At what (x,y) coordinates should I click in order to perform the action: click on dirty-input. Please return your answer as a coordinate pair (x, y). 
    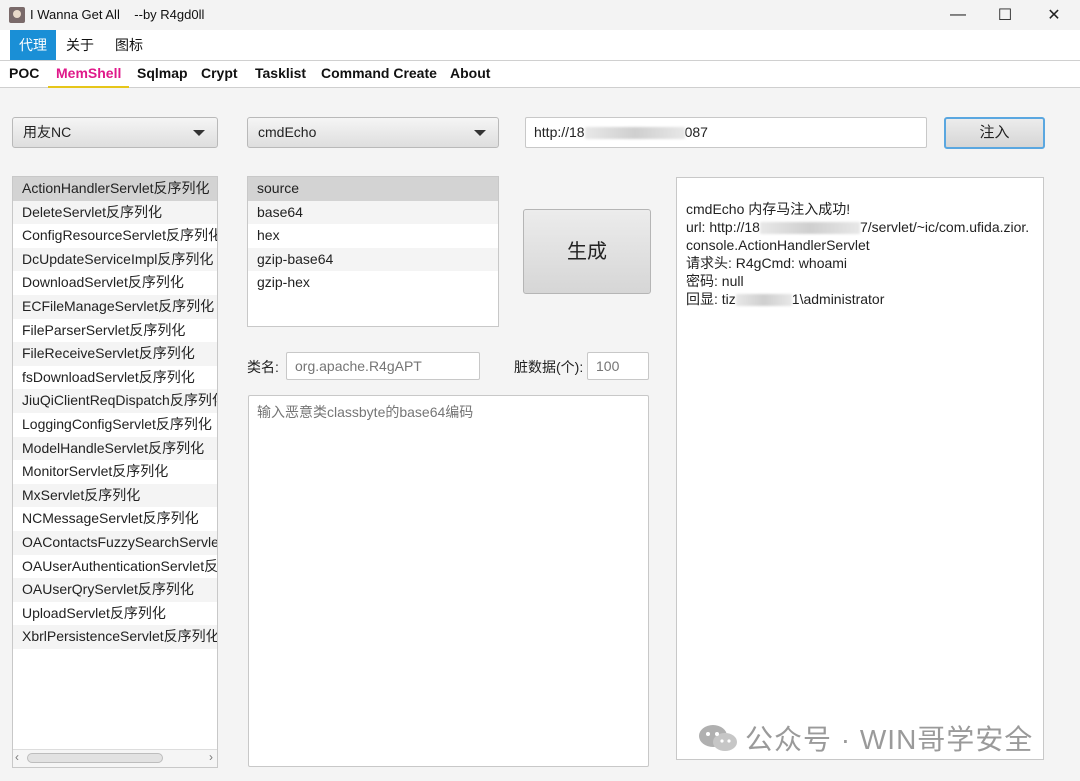
    Looking at the image, I should click on (618, 366).